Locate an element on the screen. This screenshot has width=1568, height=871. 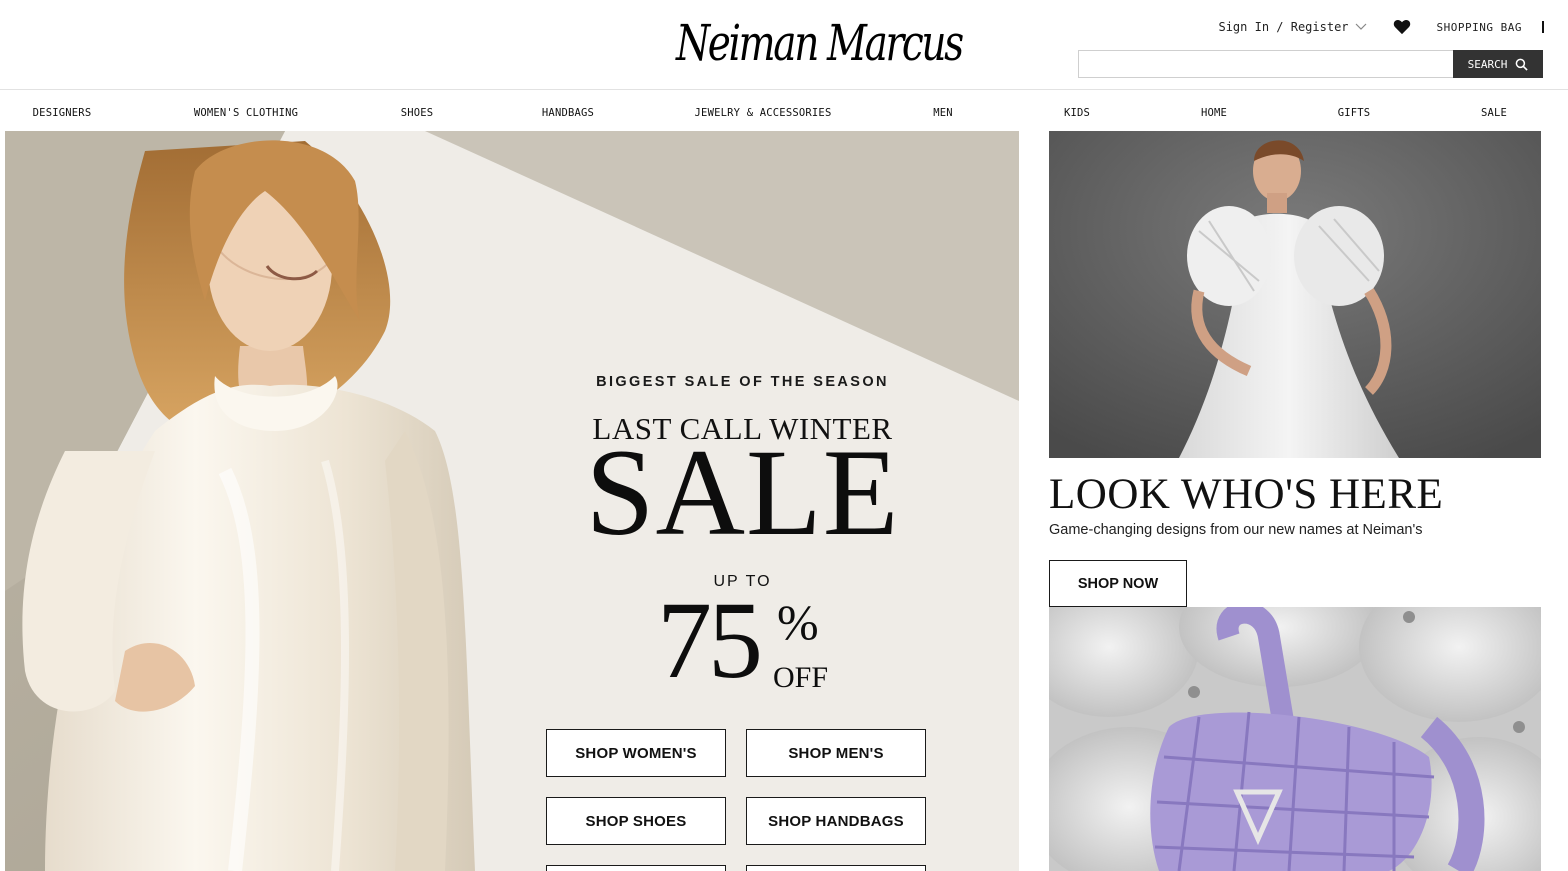
shop-handbags-button: SHOP HANDBAGS is located at coordinates (836, 821).